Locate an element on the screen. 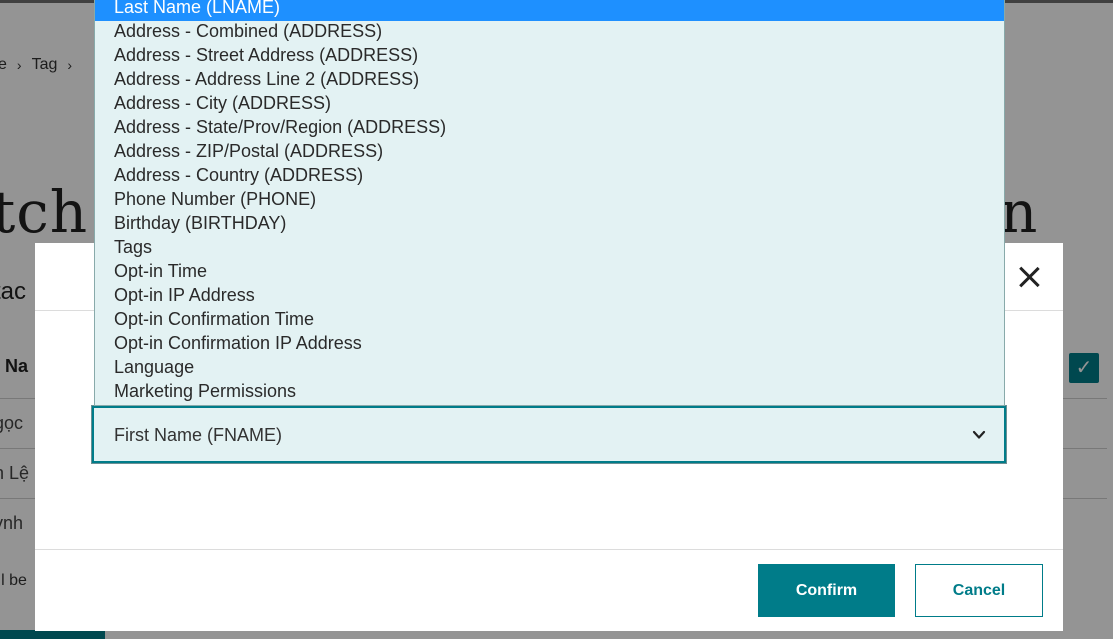 This screenshot has height=639, width=1113. field-select: First Name (FNAME) is located at coordinates (549, 434).